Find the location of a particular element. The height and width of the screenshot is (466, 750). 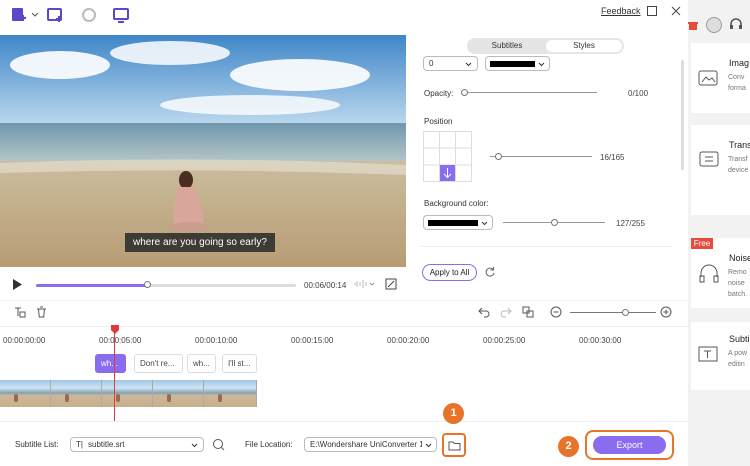

sidebar-card-transfer: Trans Transf device is located at coordinates (720, 170).